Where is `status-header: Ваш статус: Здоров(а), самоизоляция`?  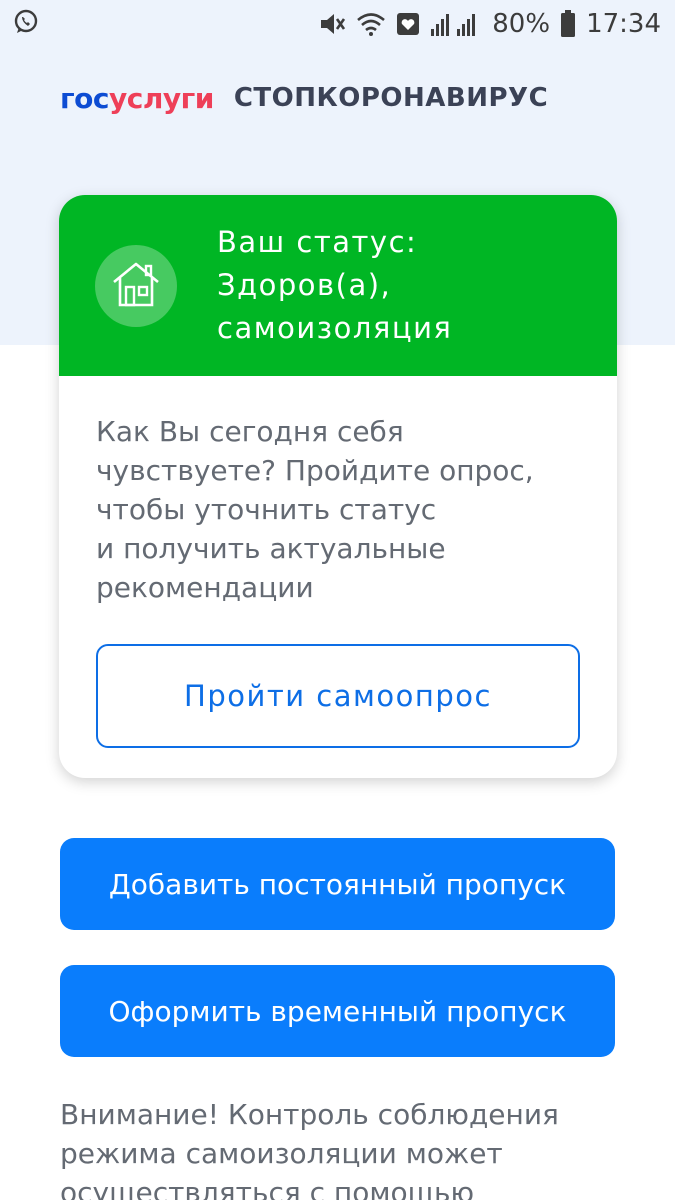 status-header: Ваш статус: Здоров(а), самоизоляция is located at coordinates (338, 285).